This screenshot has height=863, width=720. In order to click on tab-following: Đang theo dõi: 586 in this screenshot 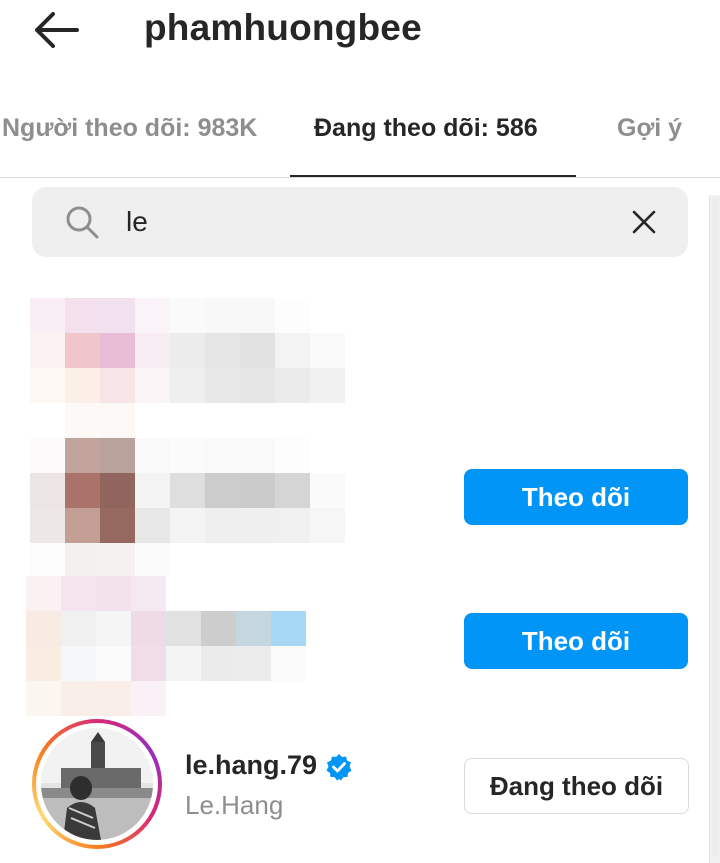, I will do `click(426, 128)`.